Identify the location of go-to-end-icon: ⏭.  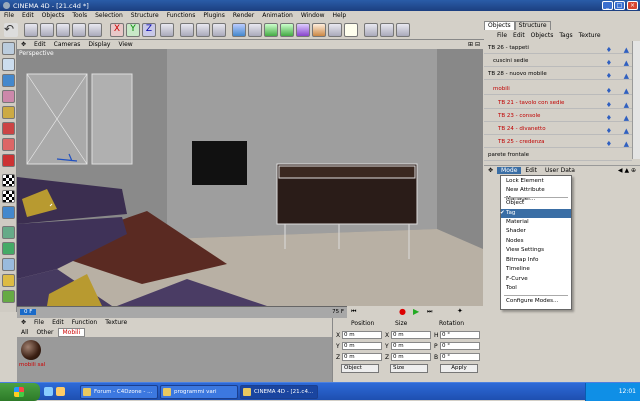
(429, 312).